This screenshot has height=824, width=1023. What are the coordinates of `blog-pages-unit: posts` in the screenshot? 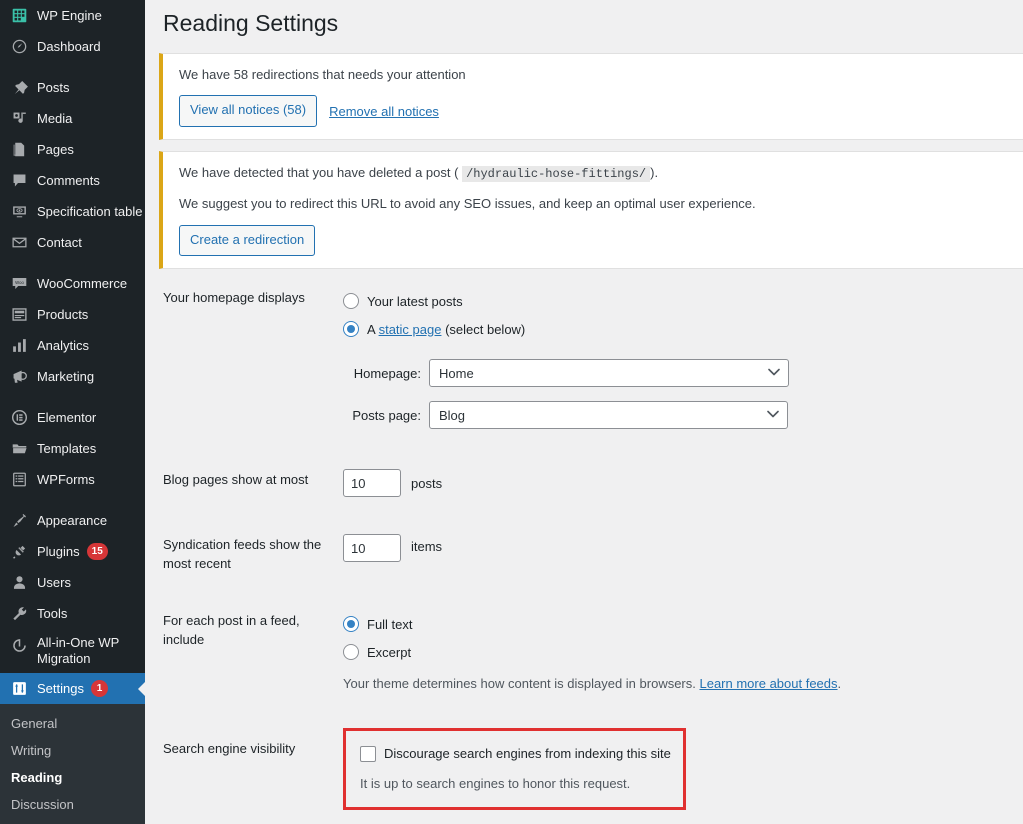 It's located at (427, 483).